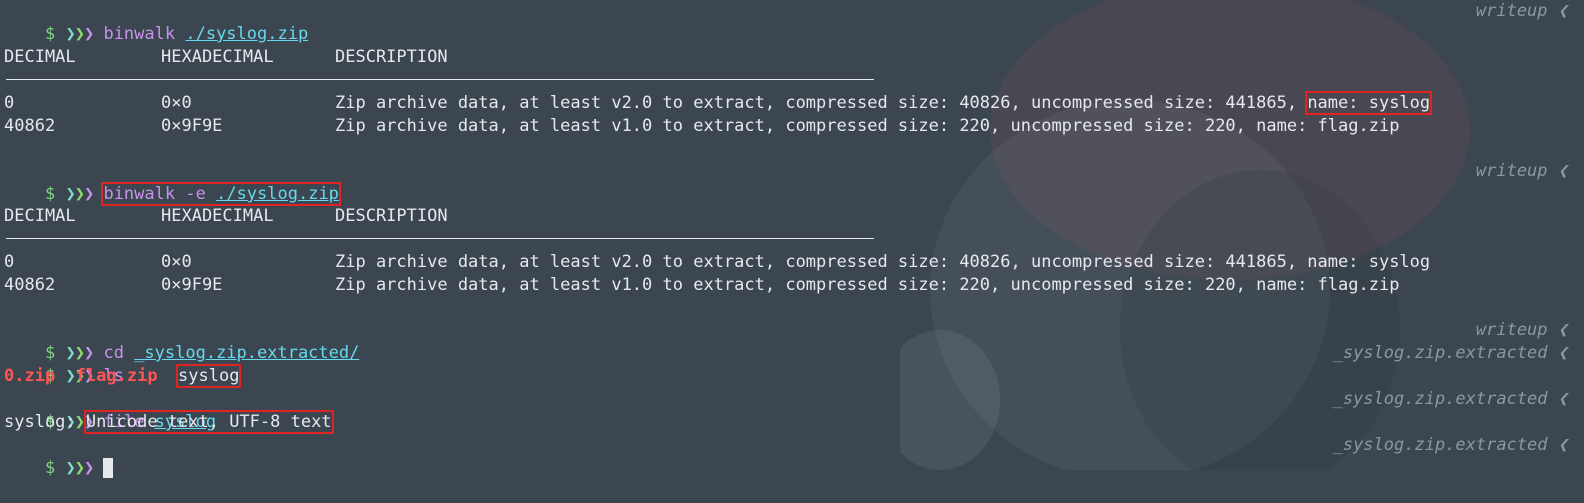 This screenshot has height=503, width=1584. I want to click on file-entry: flag.zip, so click(116, 376).